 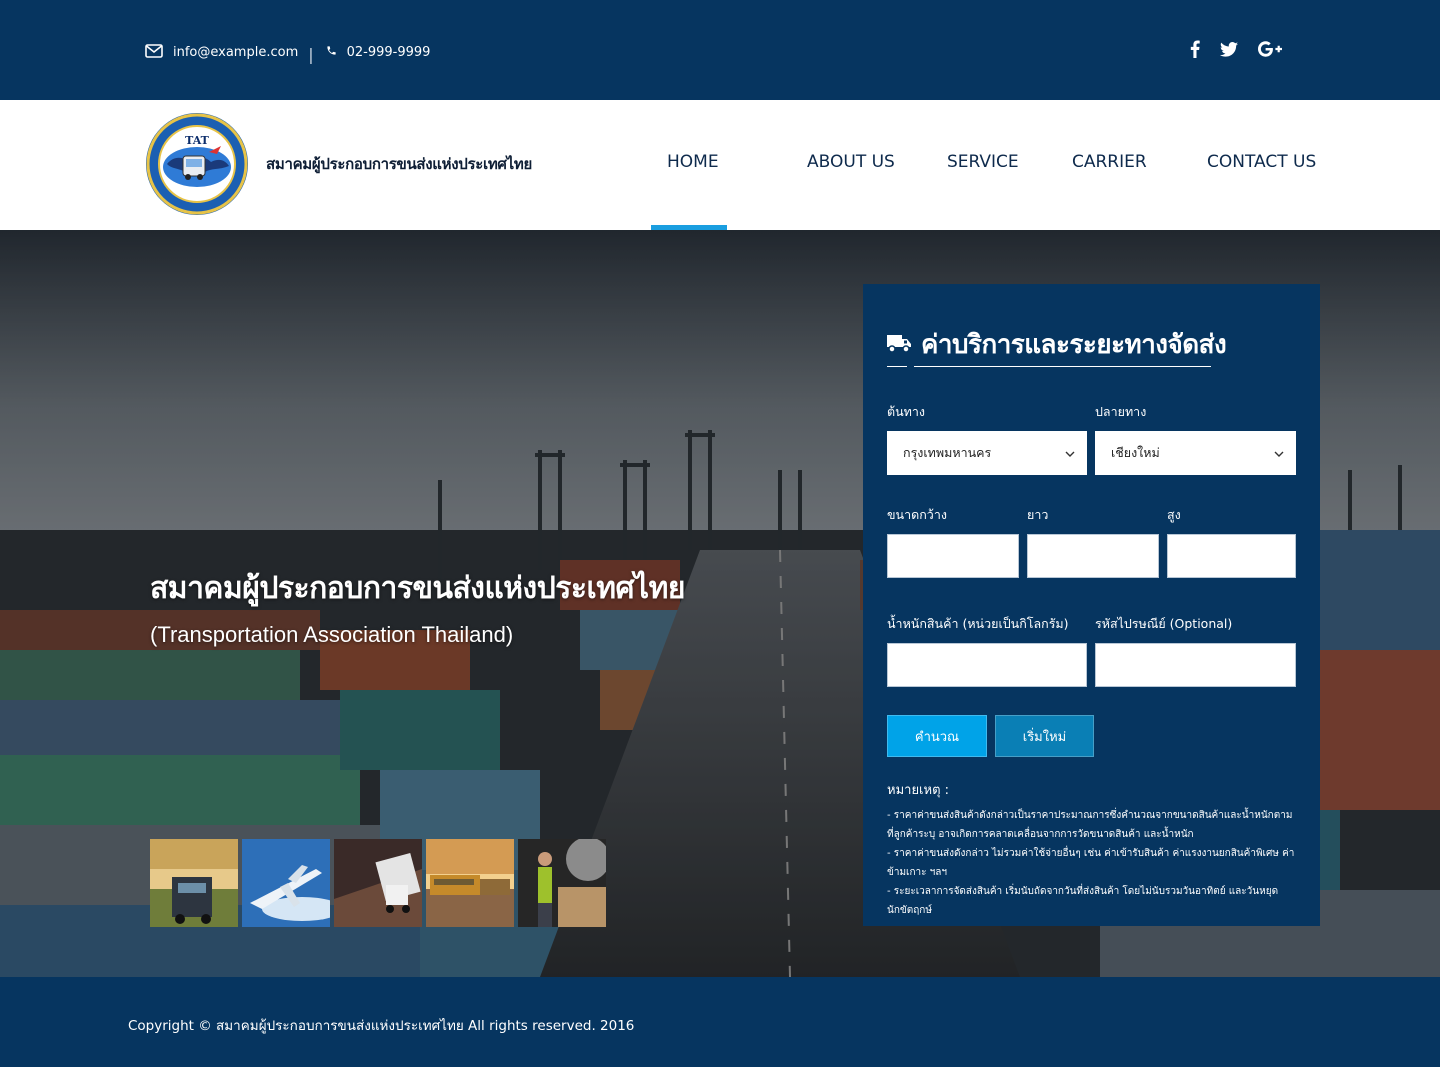 I want to click on nav-home: HOME, so click(x=693, y=162).